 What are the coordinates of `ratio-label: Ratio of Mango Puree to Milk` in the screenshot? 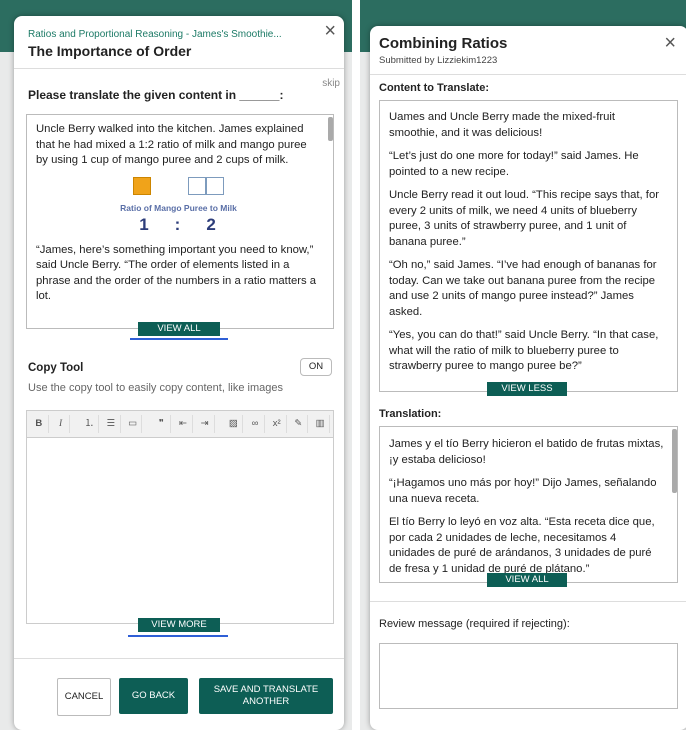 It's located at (178, 207).